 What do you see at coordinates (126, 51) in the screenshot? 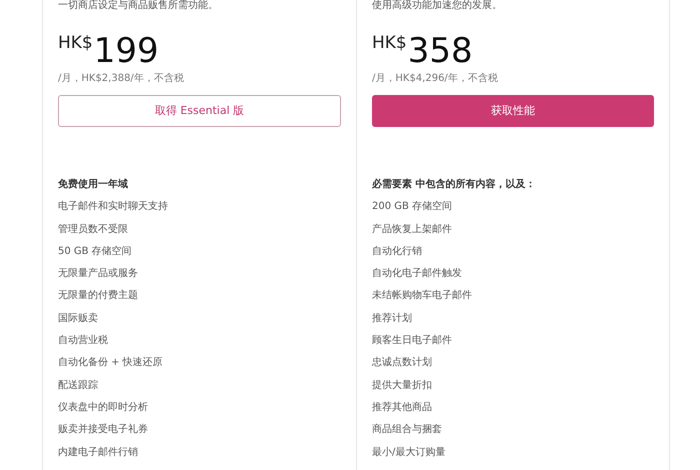
I see `price: 199` at bounding box center [126, 51].